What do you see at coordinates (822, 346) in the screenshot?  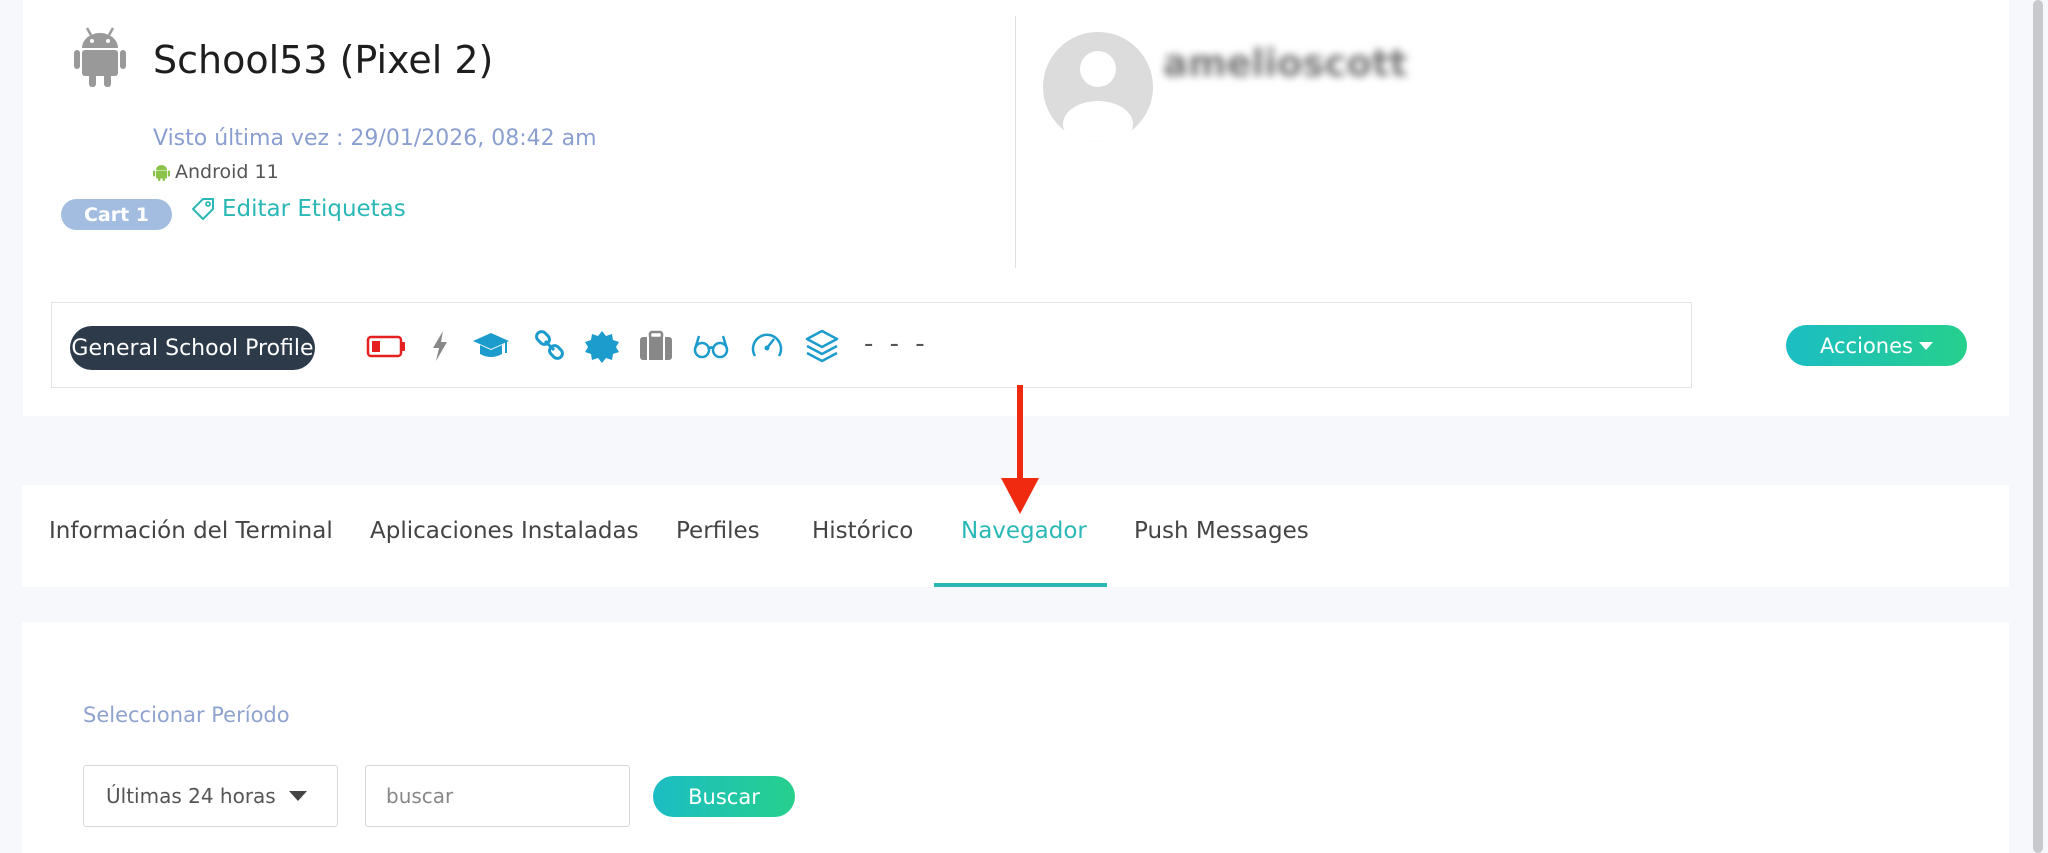 I see `layers-icon` at bounding box center [822, 346].